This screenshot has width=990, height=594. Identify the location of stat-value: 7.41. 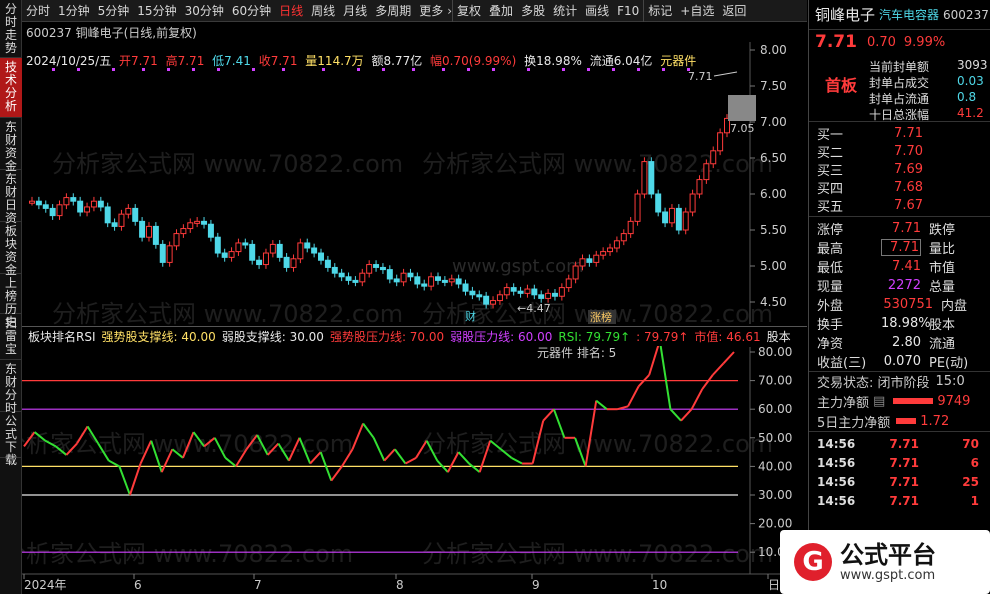
(906, 266).